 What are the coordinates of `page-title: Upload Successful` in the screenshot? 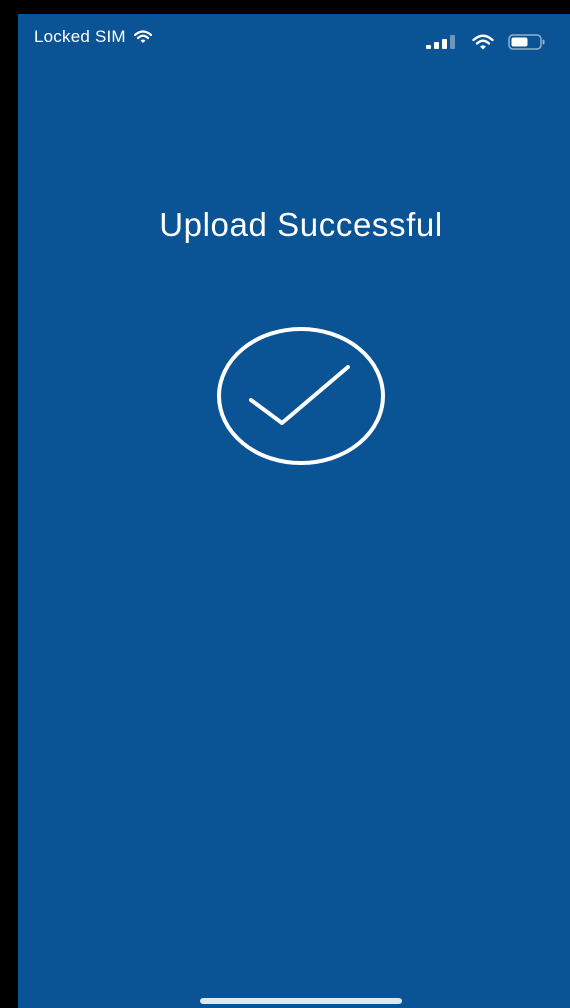 It's located at (301, 224).